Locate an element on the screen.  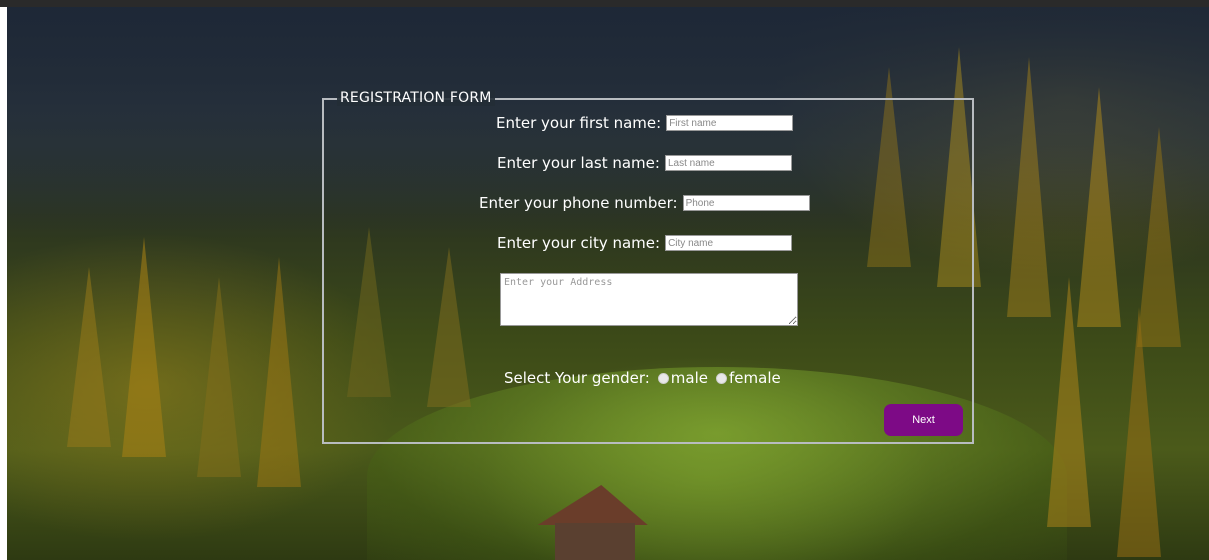
phone-input is located at coordinates (746, 203).